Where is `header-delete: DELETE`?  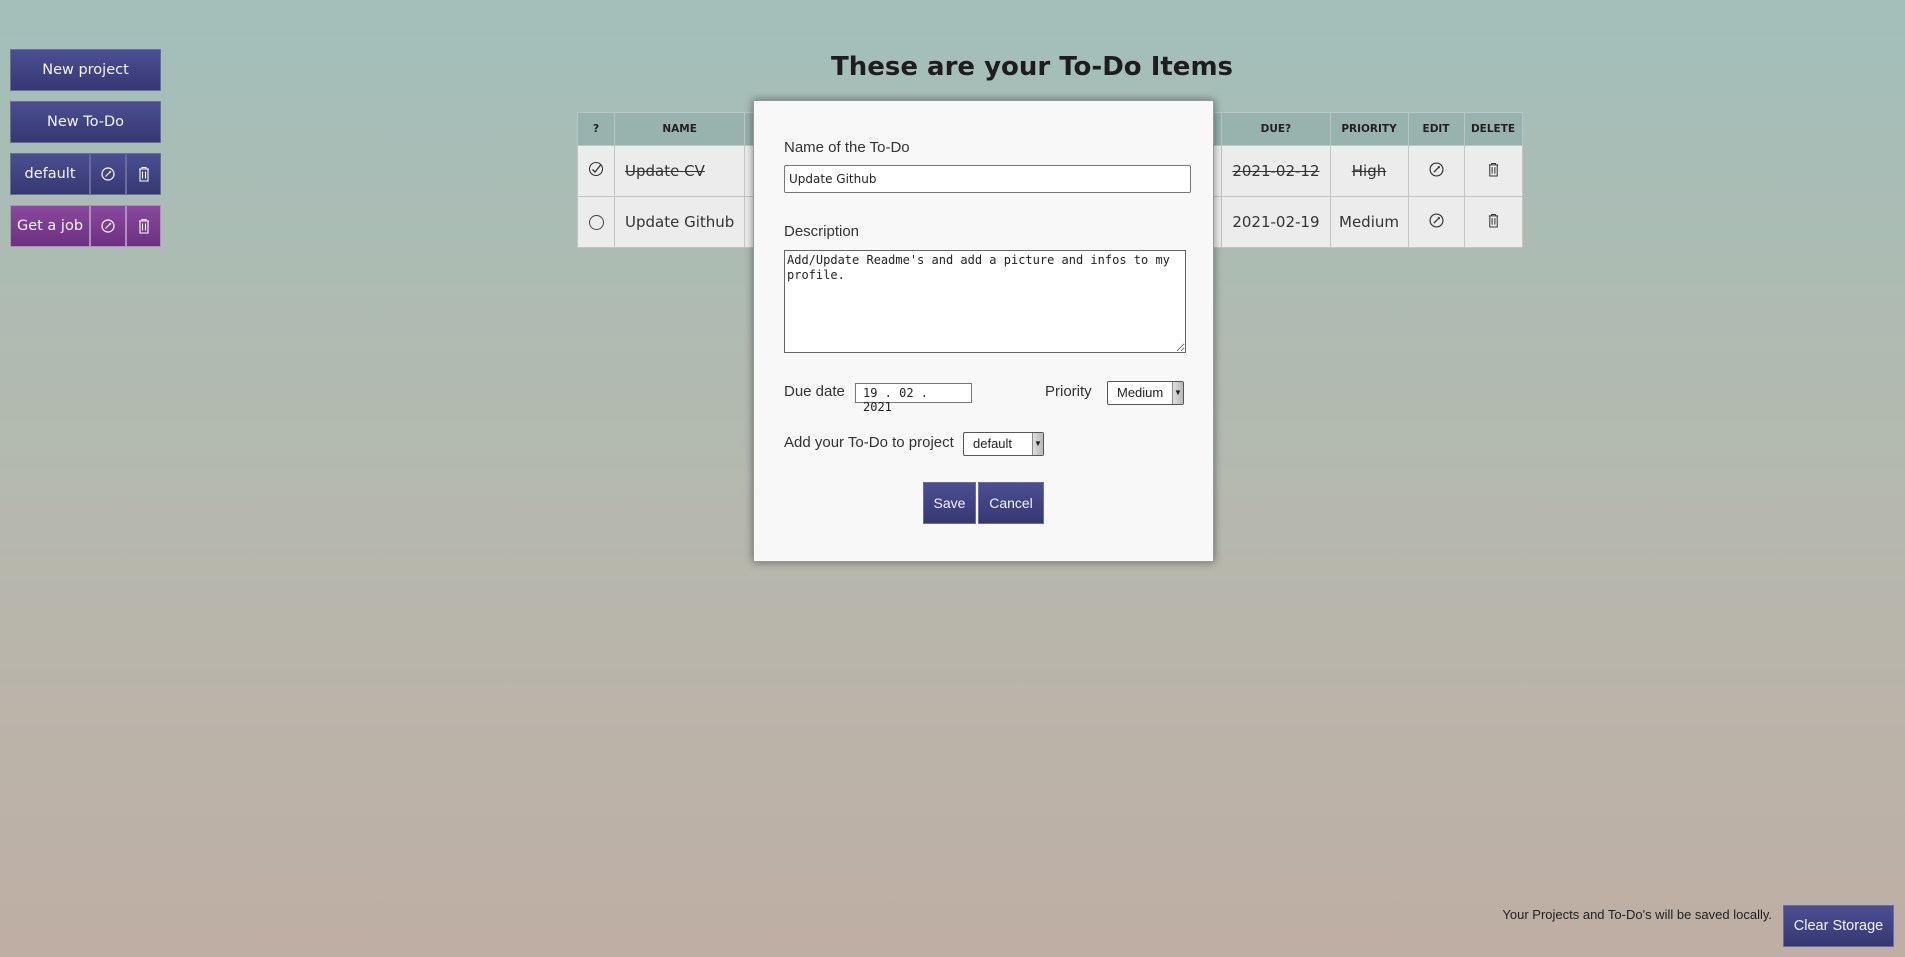
header-delete: DELETE is located at coordinates (1493, 129).